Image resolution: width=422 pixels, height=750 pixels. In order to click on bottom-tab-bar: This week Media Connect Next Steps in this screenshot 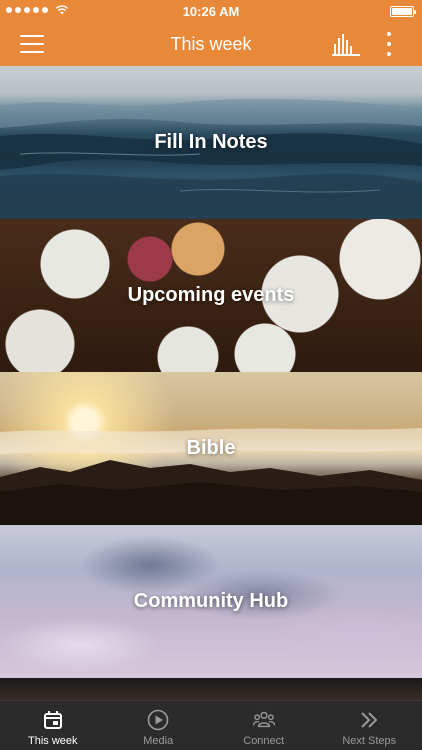, I will do `click(211, 725)`.